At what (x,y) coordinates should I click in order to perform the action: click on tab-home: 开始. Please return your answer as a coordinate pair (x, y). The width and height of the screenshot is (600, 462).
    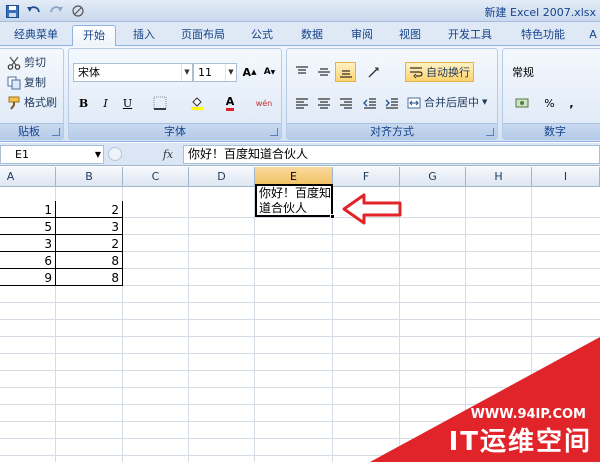
    Looking at the image, I should click on (94, 35).